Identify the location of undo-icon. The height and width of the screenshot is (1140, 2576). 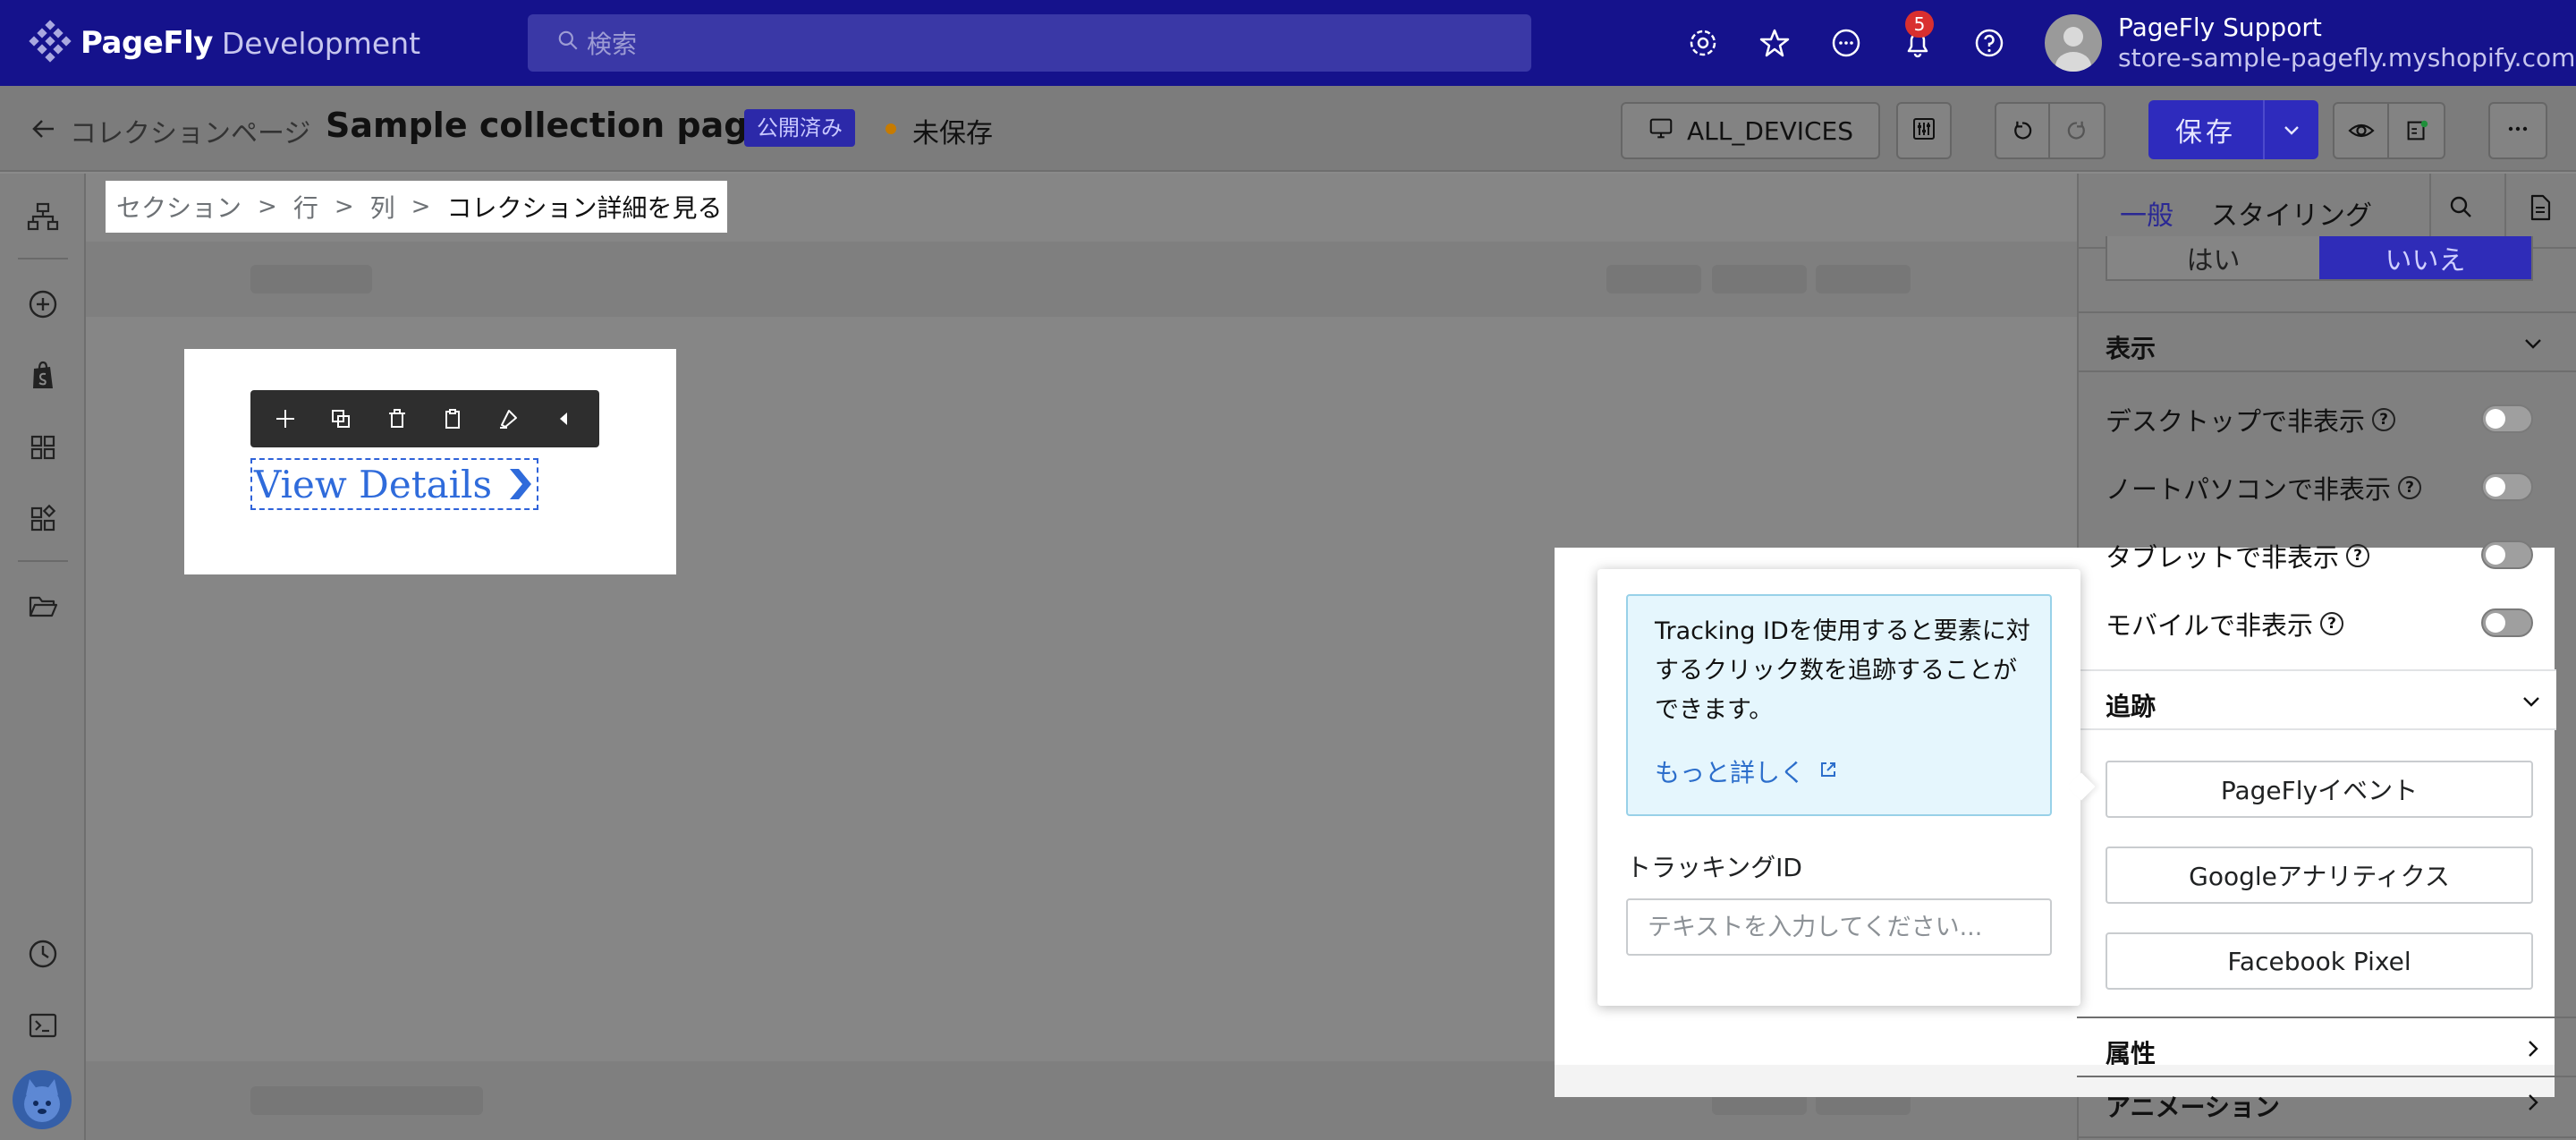
(2023, 130).